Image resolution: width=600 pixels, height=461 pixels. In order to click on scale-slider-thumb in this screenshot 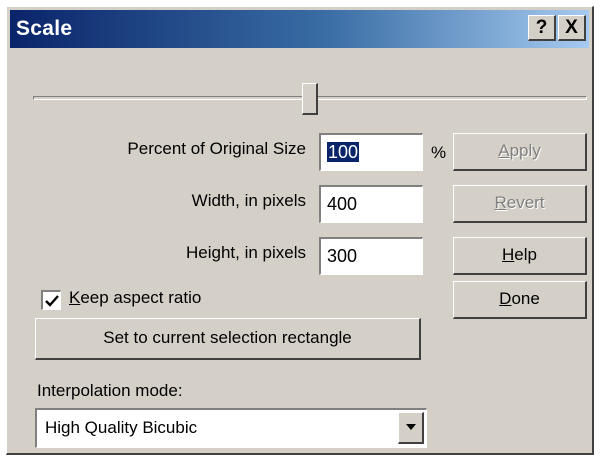, I will do `click(310, 99)`.